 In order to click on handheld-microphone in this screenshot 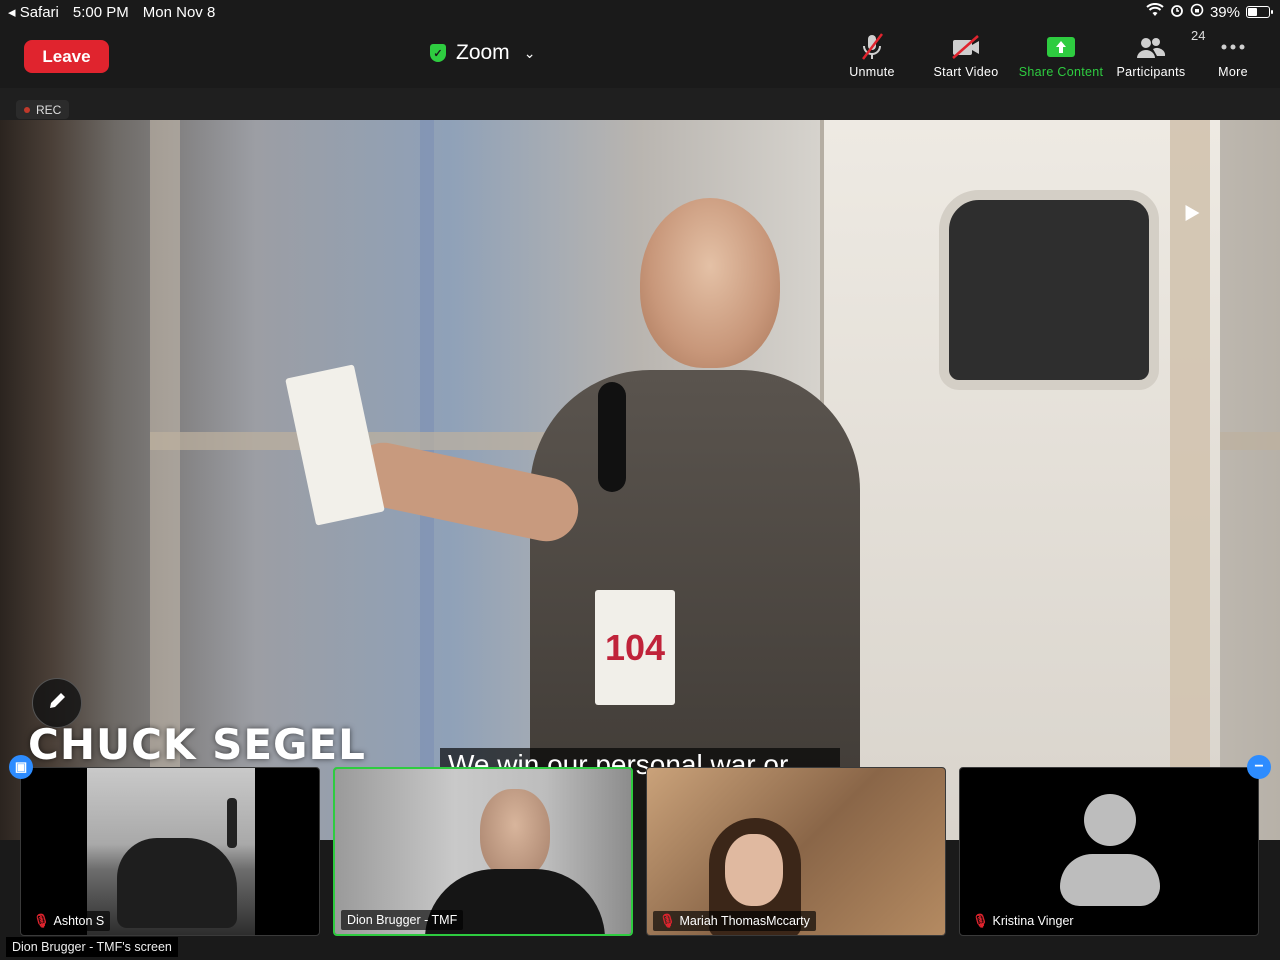, I will do `click(612, 437)`.